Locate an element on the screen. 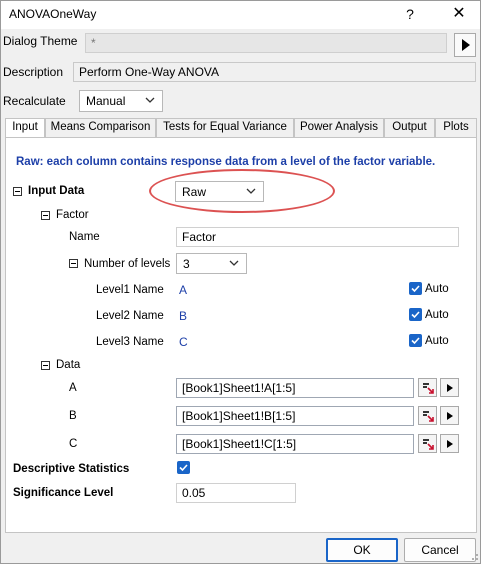  level3-auto-label: Auto is located at coordinates (437, 341).